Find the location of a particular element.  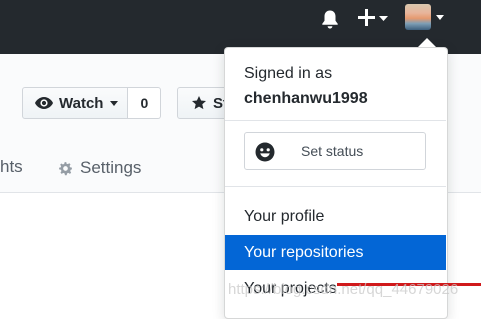

plus-icon is located at coordinates (366, 17).